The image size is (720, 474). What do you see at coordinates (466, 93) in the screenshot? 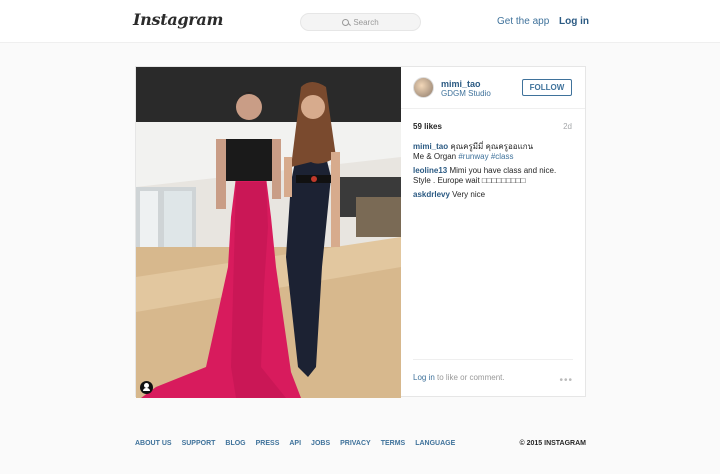
I see `post-location: GDGM Studio` at bounding box center [466, 93].